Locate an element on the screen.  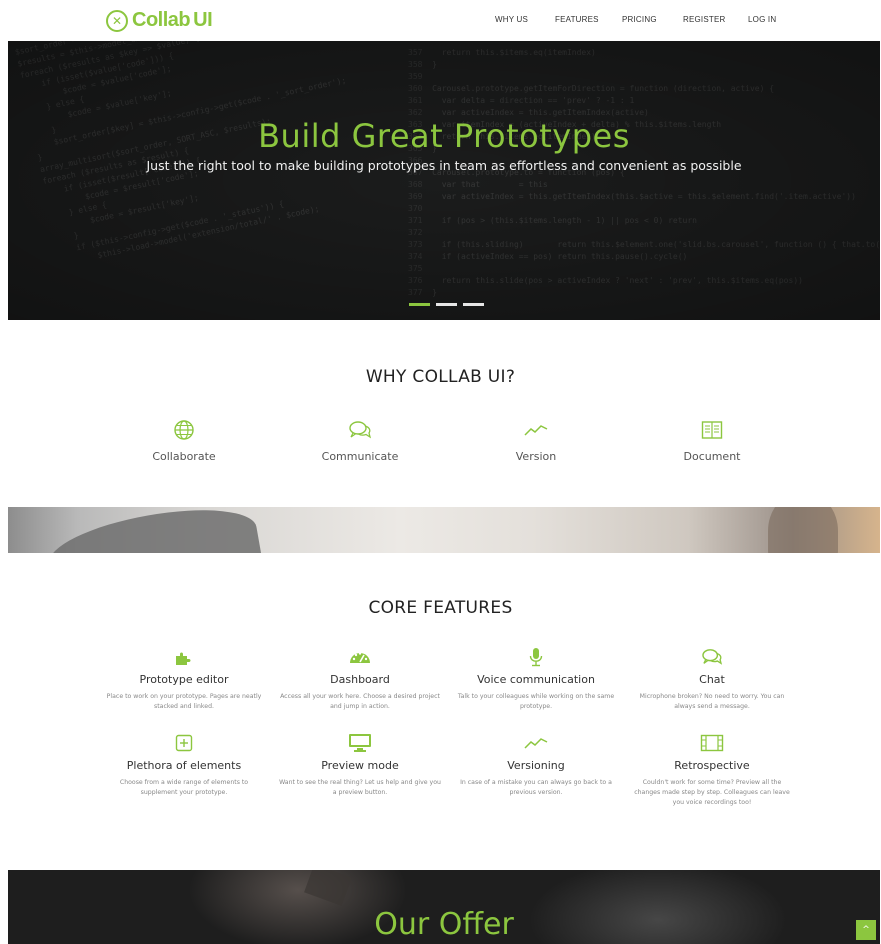
offer-title: Our Offer is located at coordinates (444, 924).